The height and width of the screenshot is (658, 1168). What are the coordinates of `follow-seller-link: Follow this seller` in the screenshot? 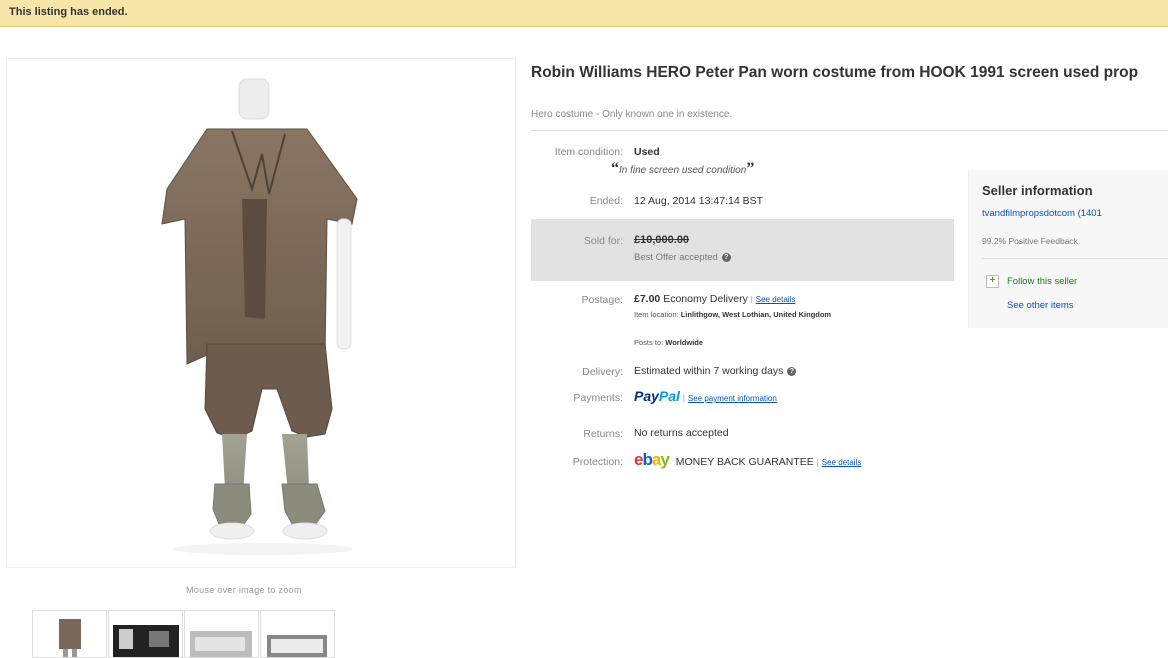 It's located at (1042, 281).